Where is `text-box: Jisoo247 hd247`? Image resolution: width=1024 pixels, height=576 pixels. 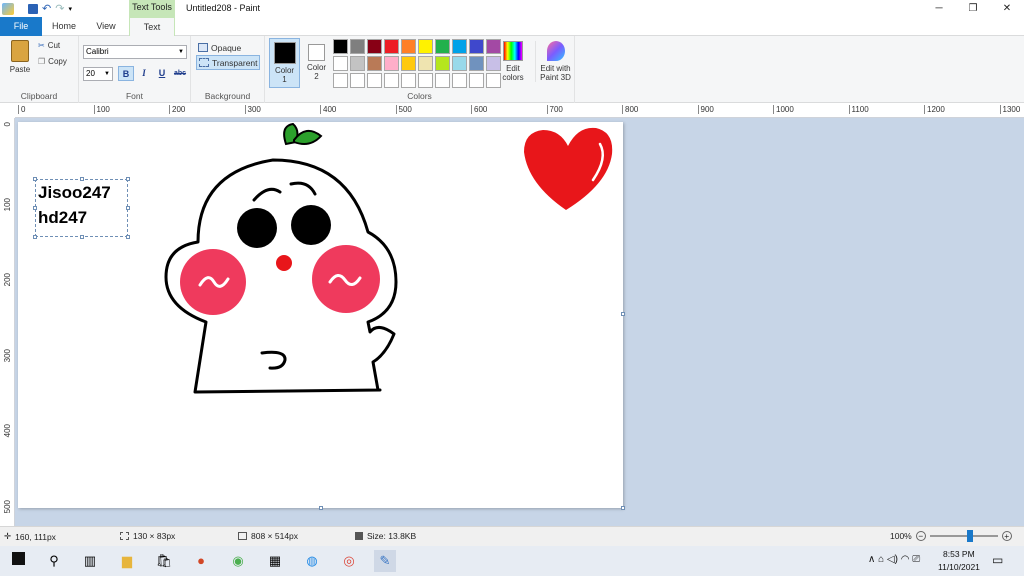
text-box: Jisoo247 hd247 is located at coordinates (81, 208).